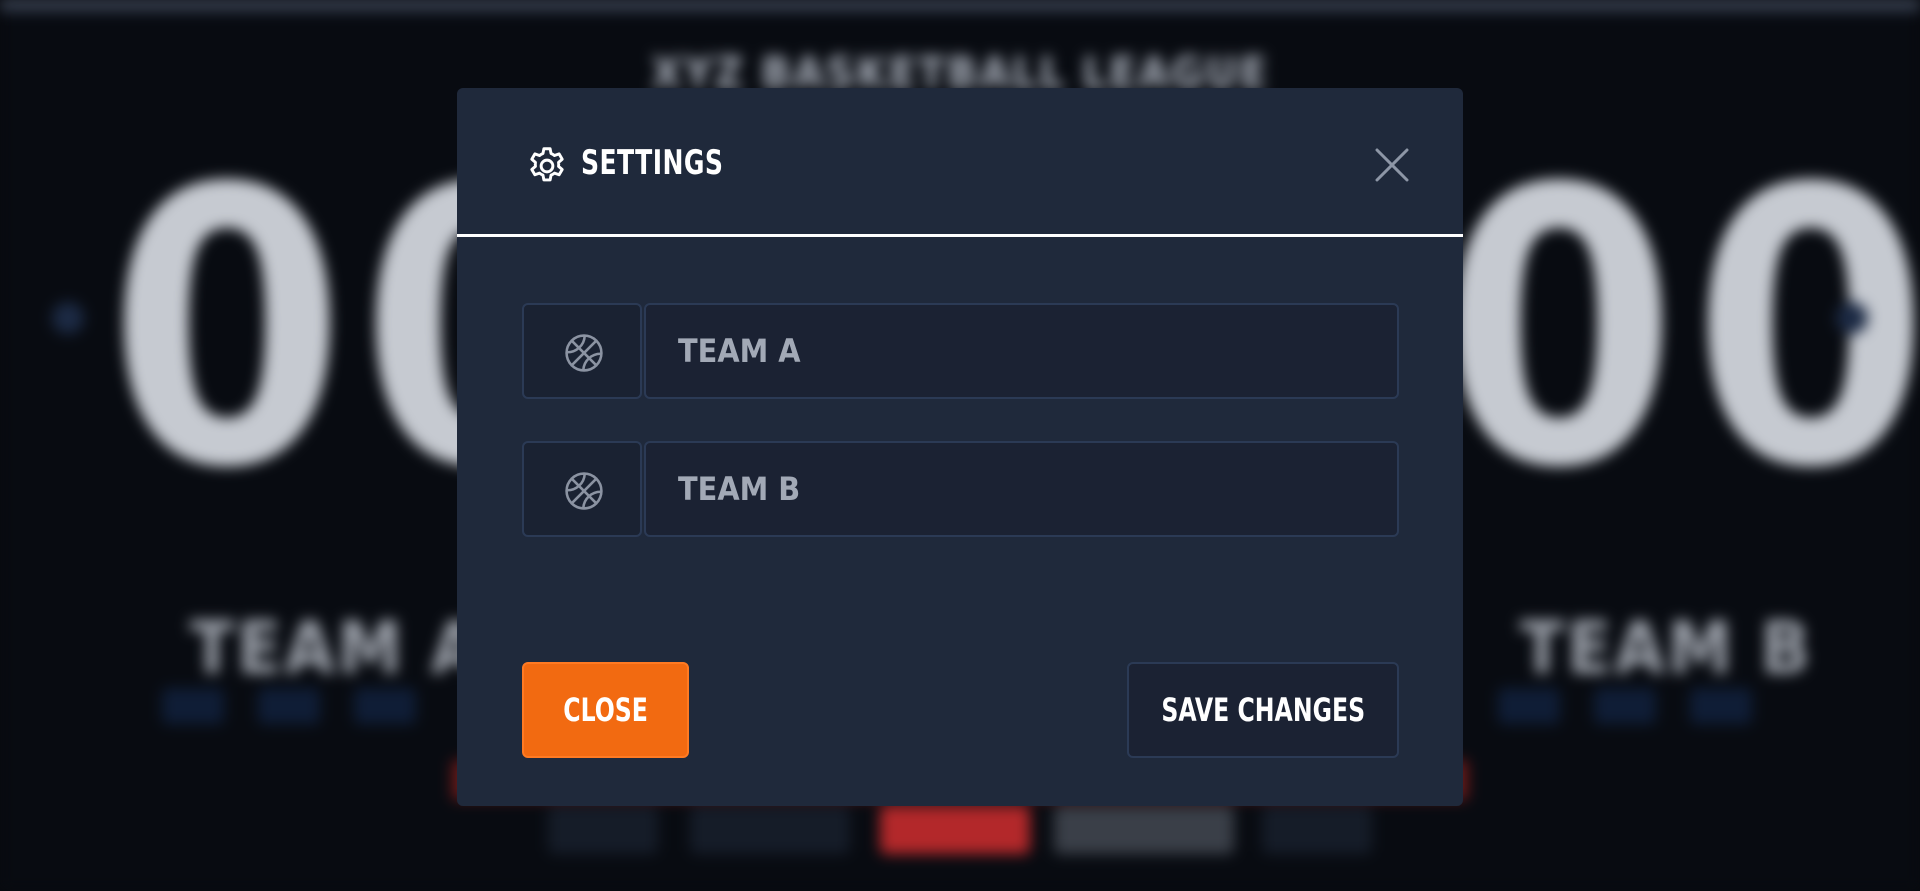 The width and height of the screenshot is (1920, 891). Describe the element at coordinates (547, 164) in the screenshot. I see `gear-icon` at that location.